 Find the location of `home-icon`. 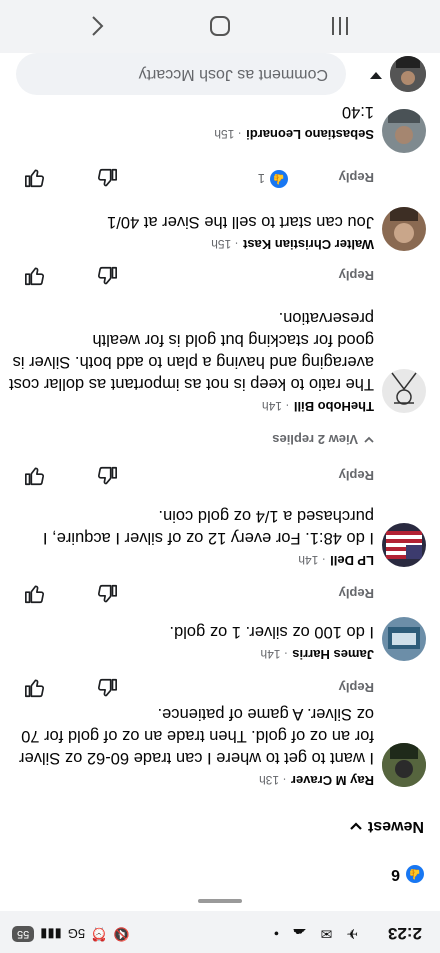

home-icon is located at coordinates (220, 26).